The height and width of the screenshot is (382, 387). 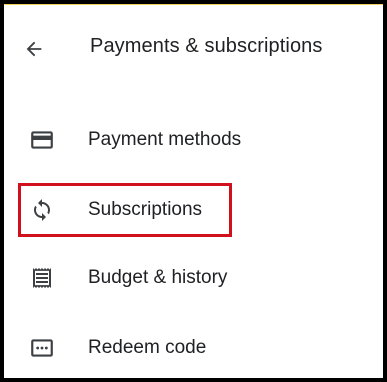 I want to click on menu-item-label: Budget & history, so click(x=158, y=277).